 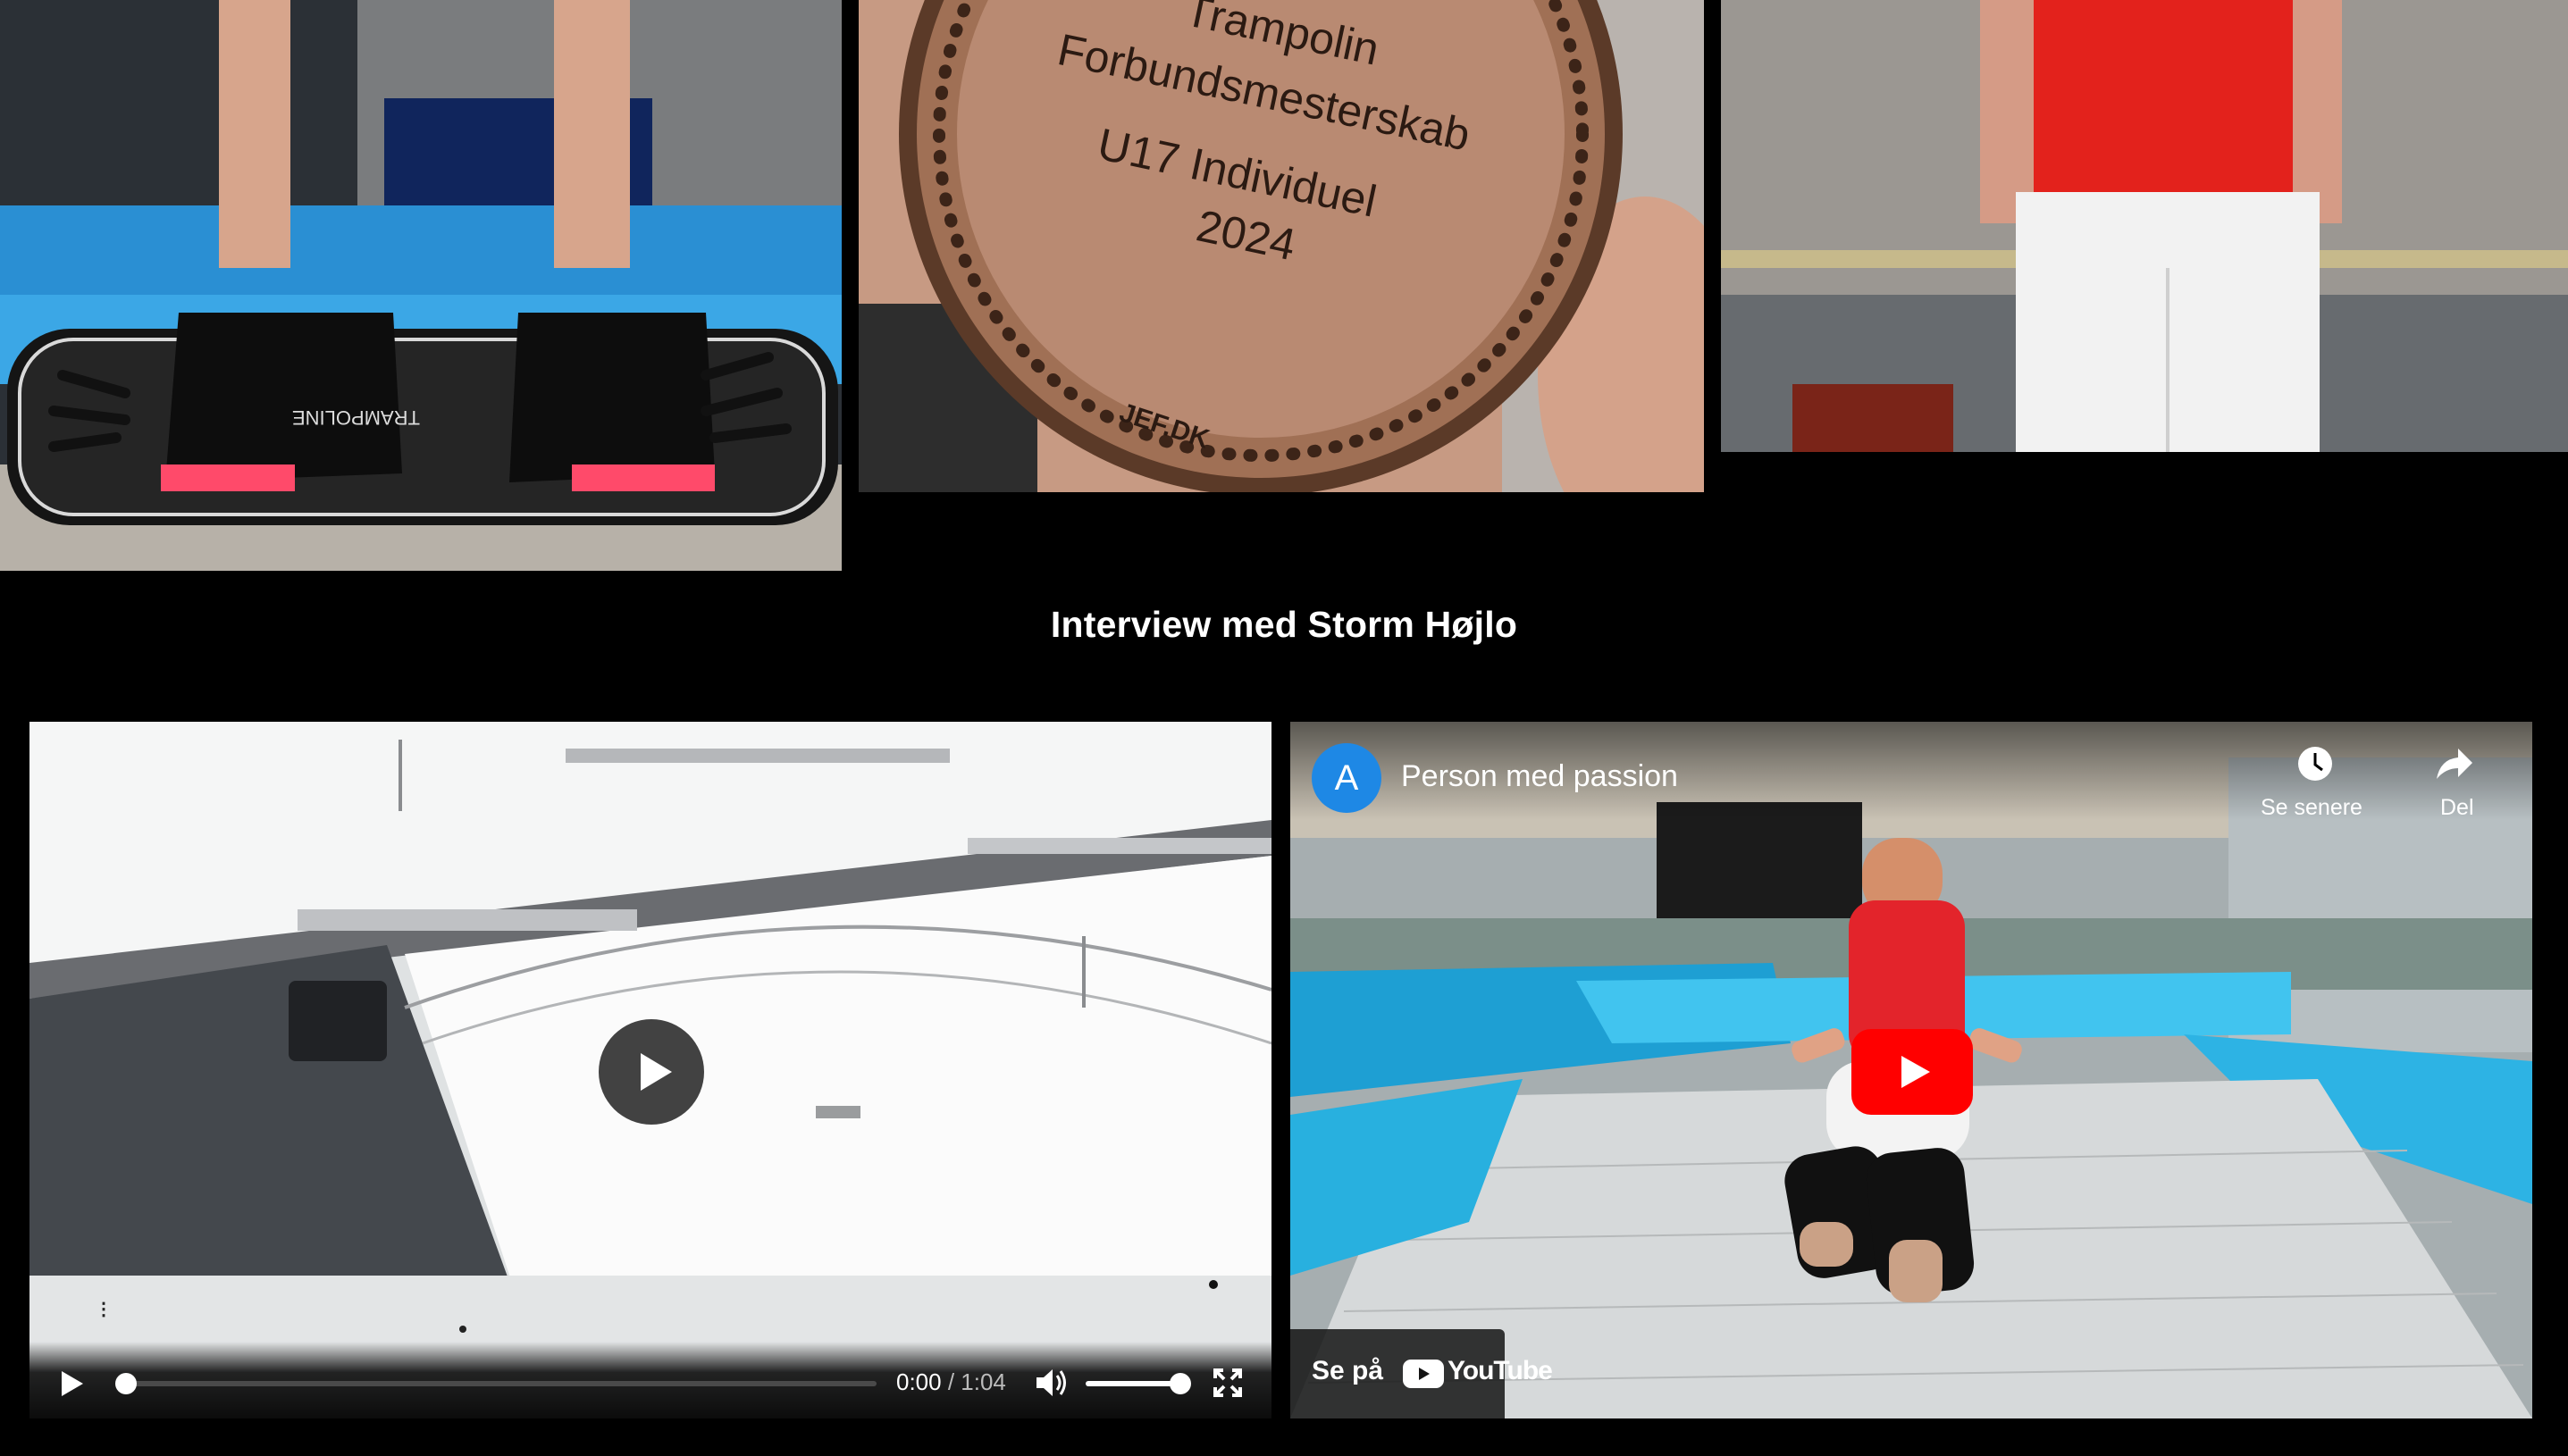 I want to click on section-title: Interview med Storm Højlo, so click(x=1284, y=624).